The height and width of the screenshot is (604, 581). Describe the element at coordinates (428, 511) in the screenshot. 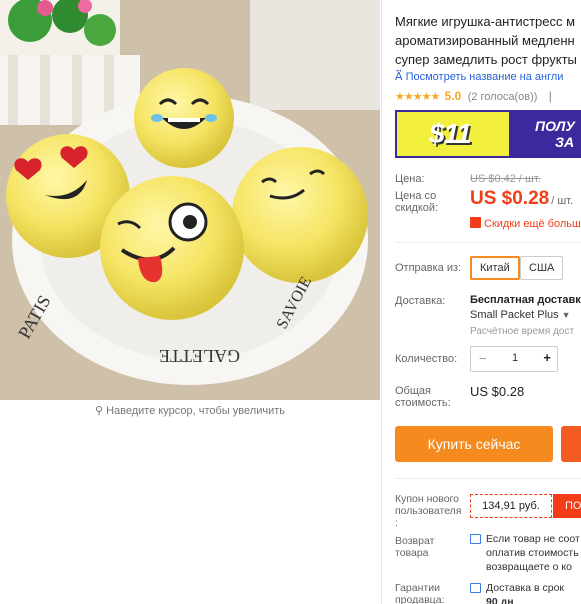

I see `coupon-label: Купон нового пользователя :` at that location.